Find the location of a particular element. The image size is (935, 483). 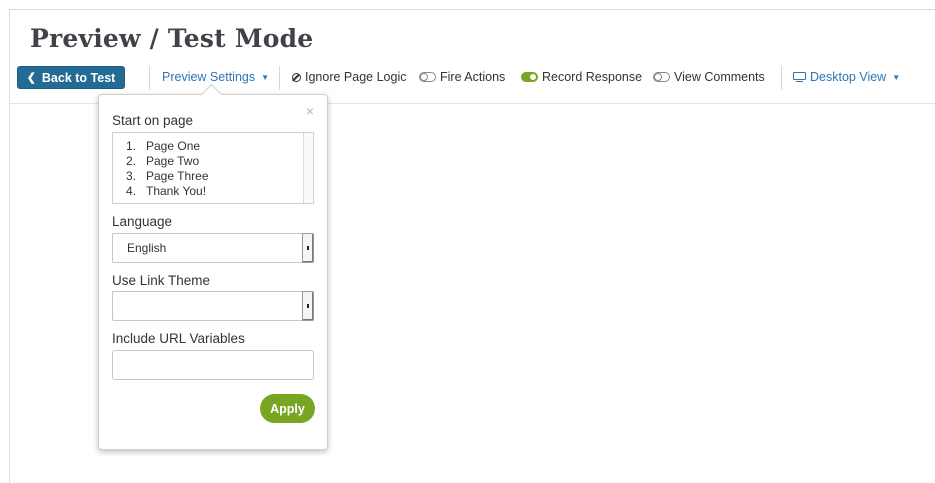

listbox-scrollbar is located at coordinates (308, 168).